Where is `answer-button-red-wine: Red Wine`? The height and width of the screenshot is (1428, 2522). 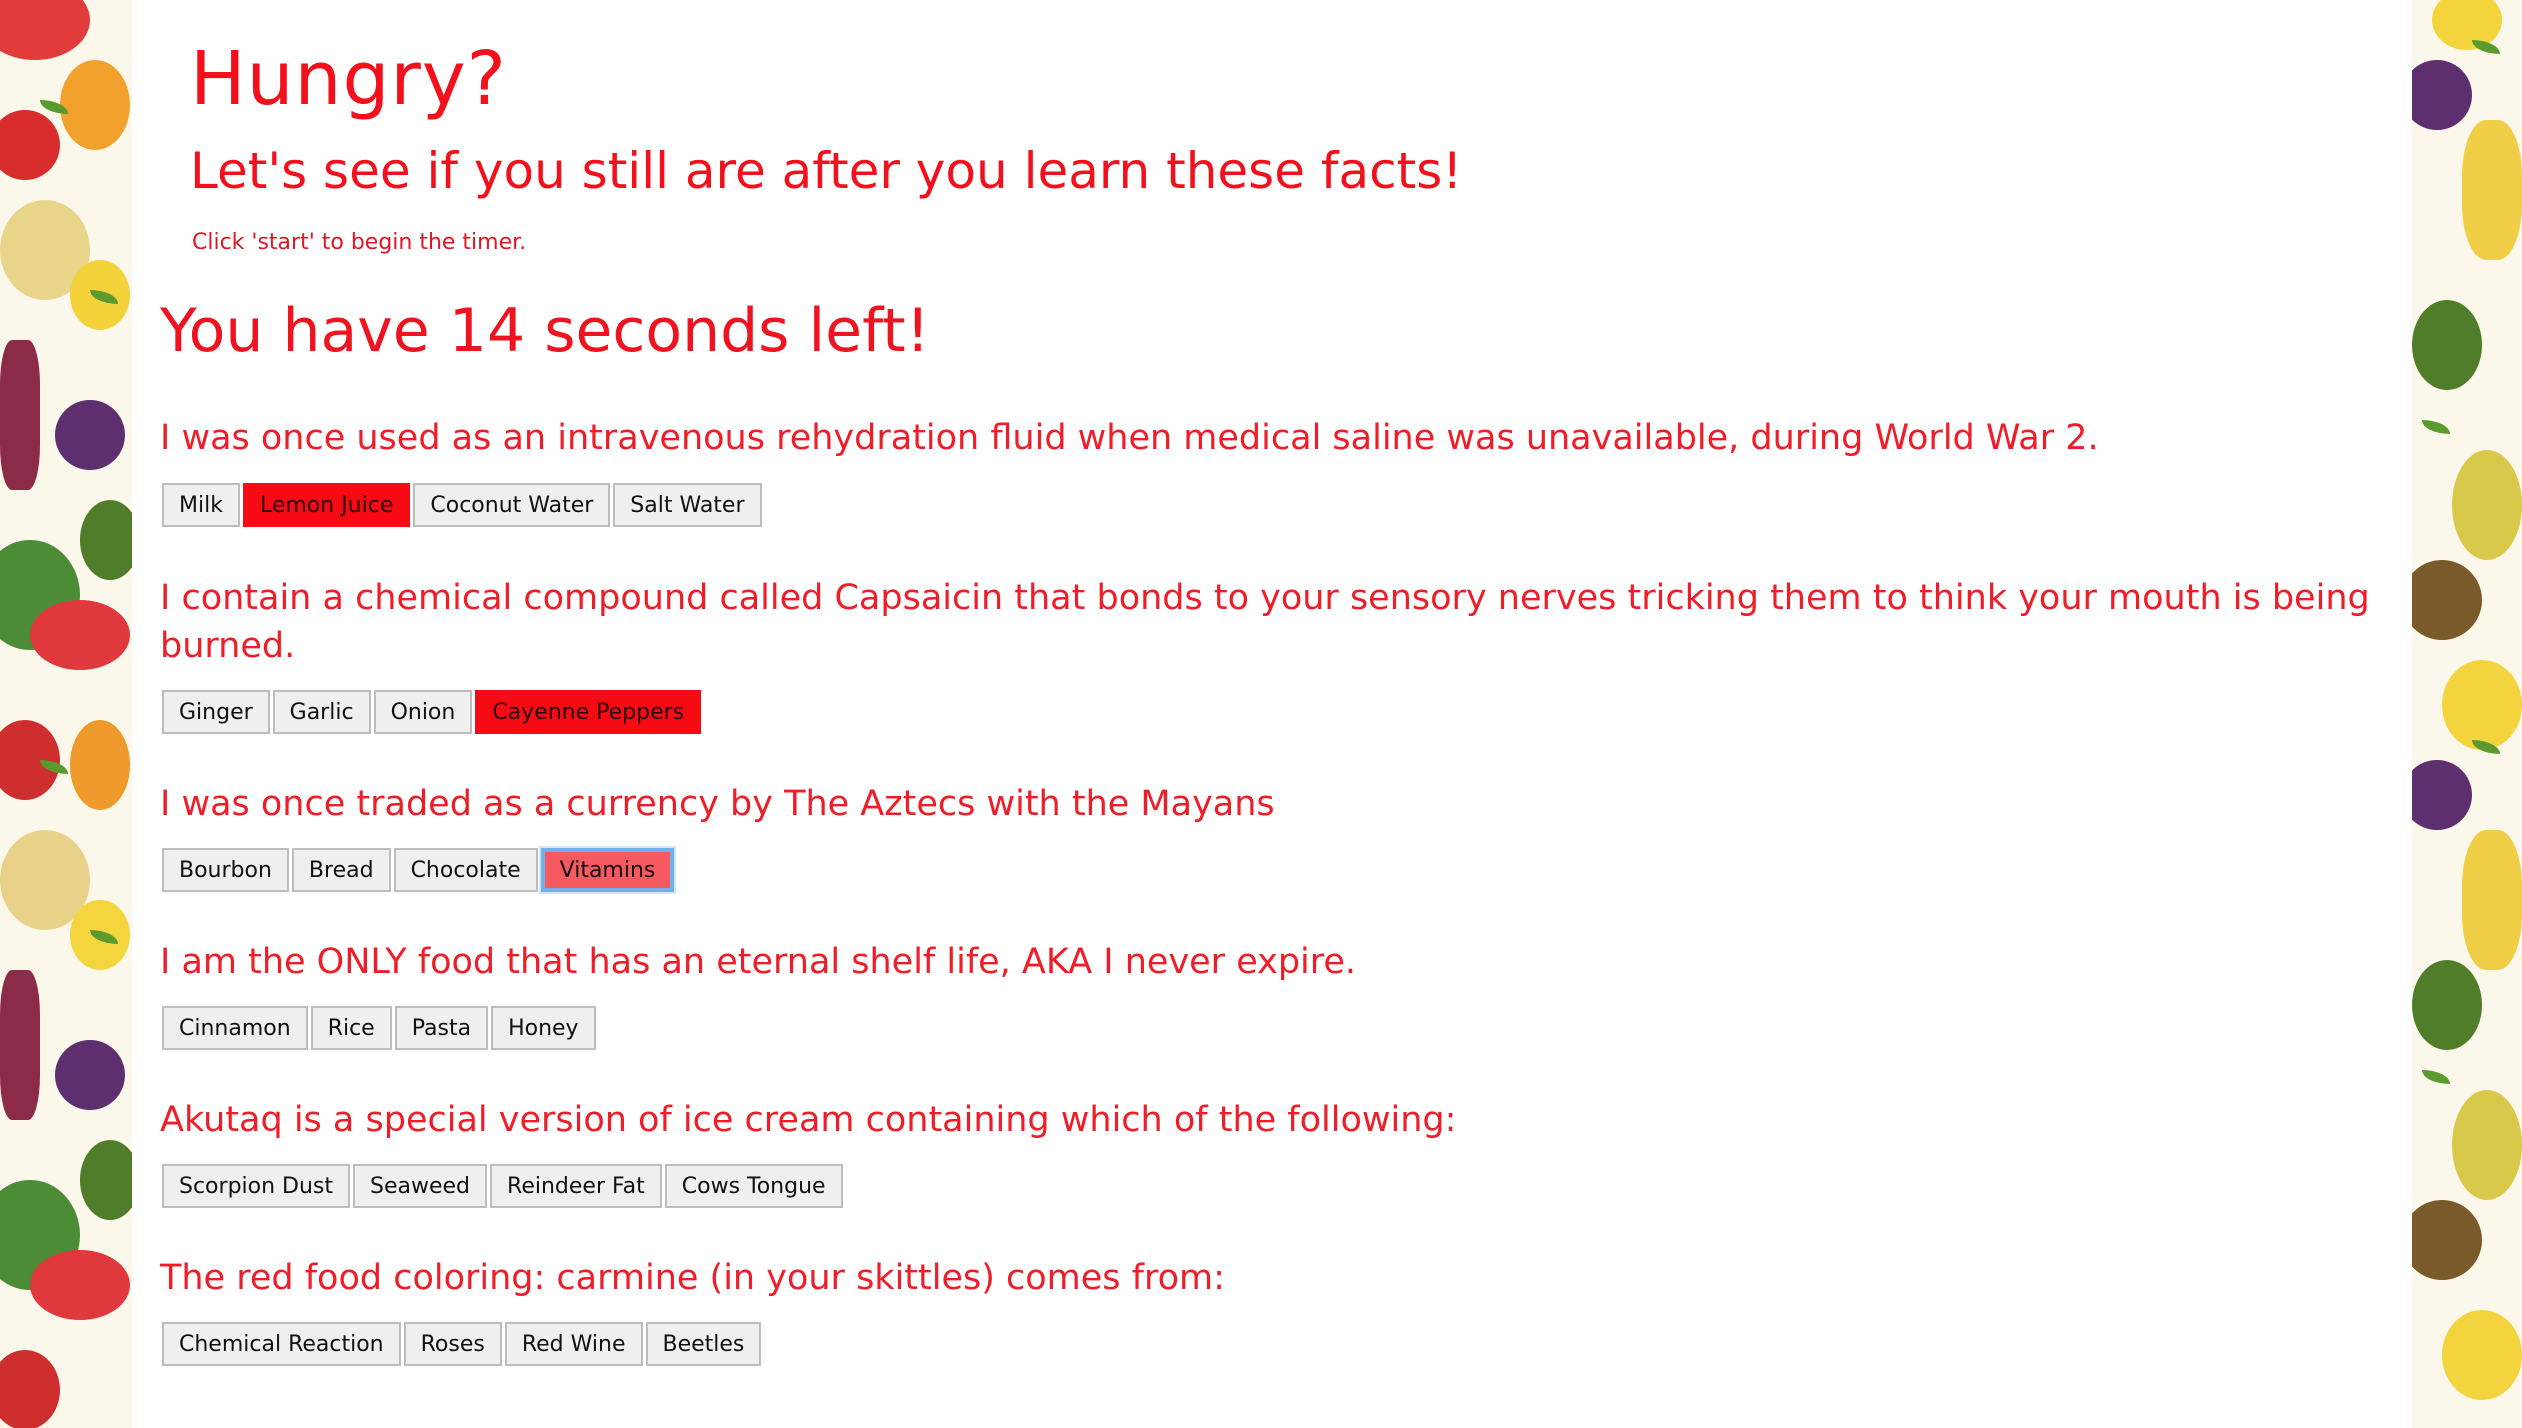 answer-button-red-wine: Red Wine is located at coordinates (573, 1344).